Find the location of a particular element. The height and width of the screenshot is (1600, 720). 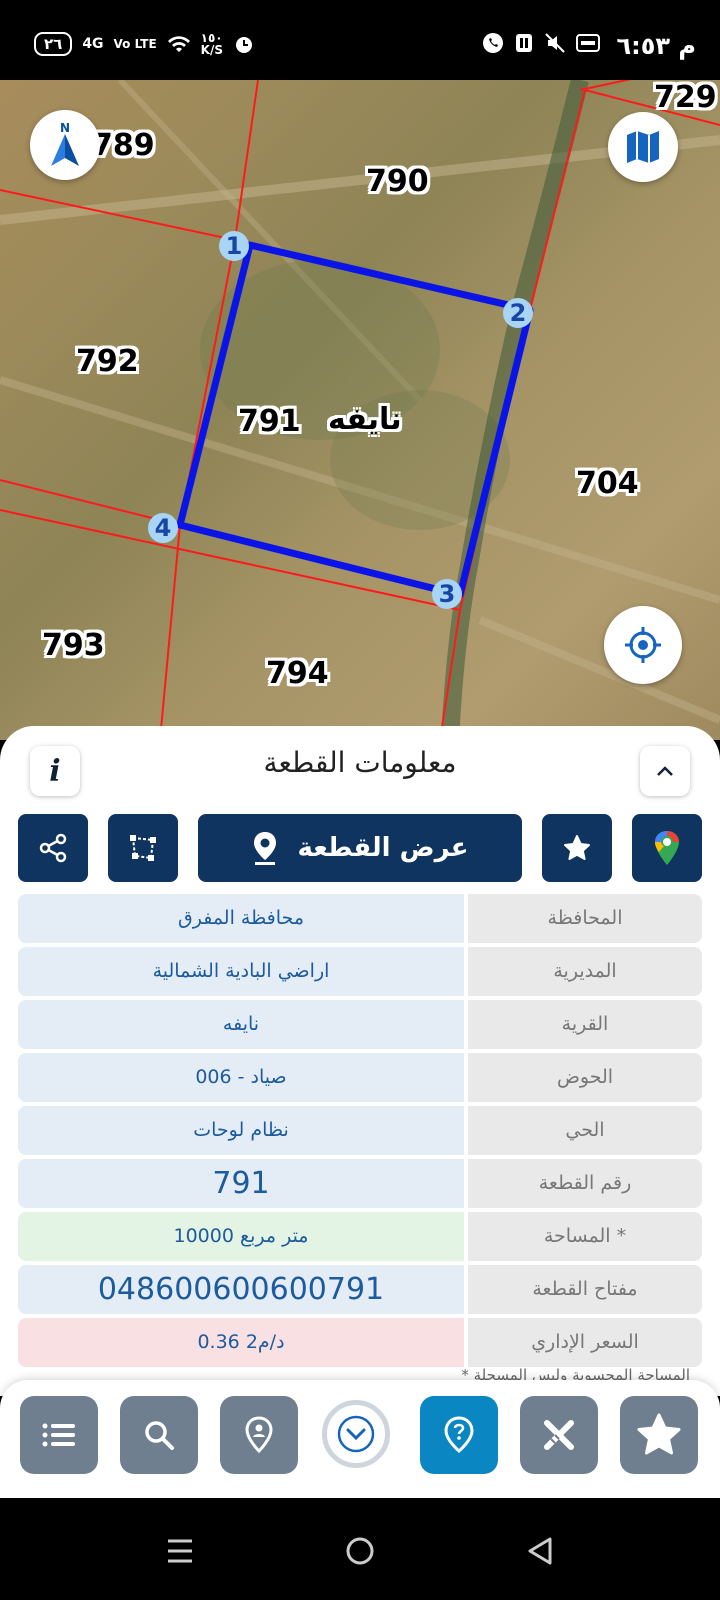

table-row: 0.36 د/م2 السعر الإداري is located at coordinates (360, 1342).